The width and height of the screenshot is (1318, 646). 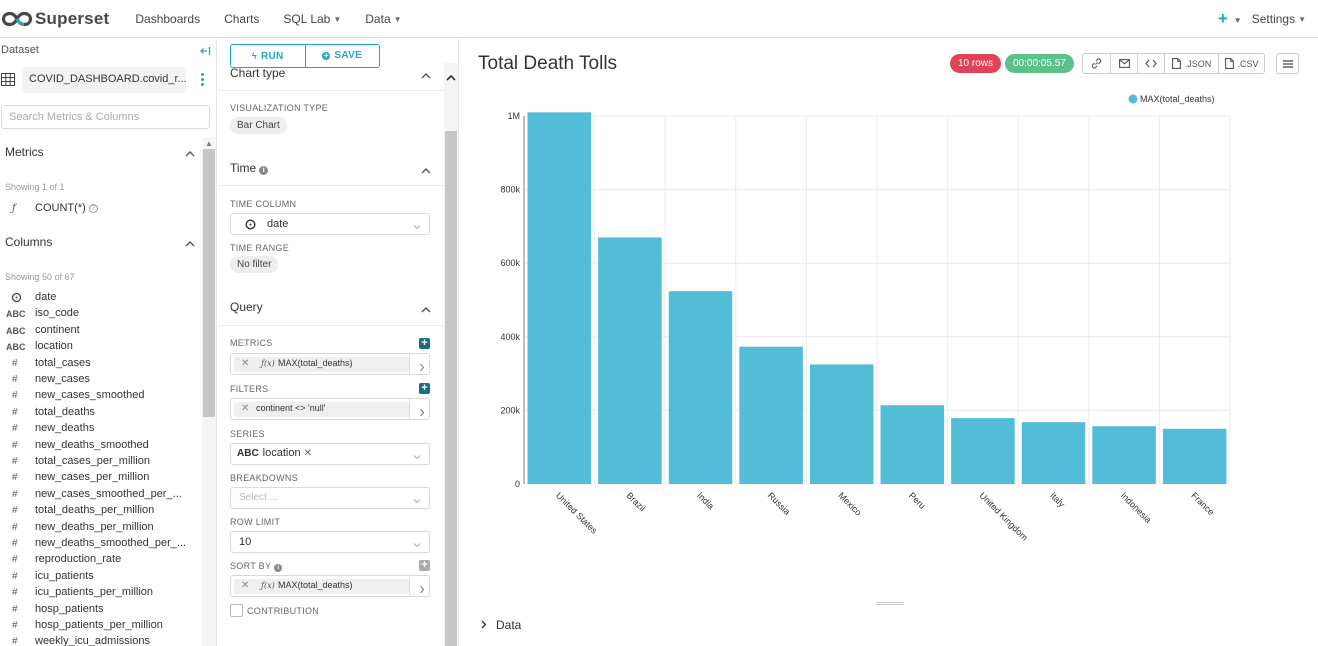 I want to click on column-item: # new_deaths, so click(x=100, y=429).